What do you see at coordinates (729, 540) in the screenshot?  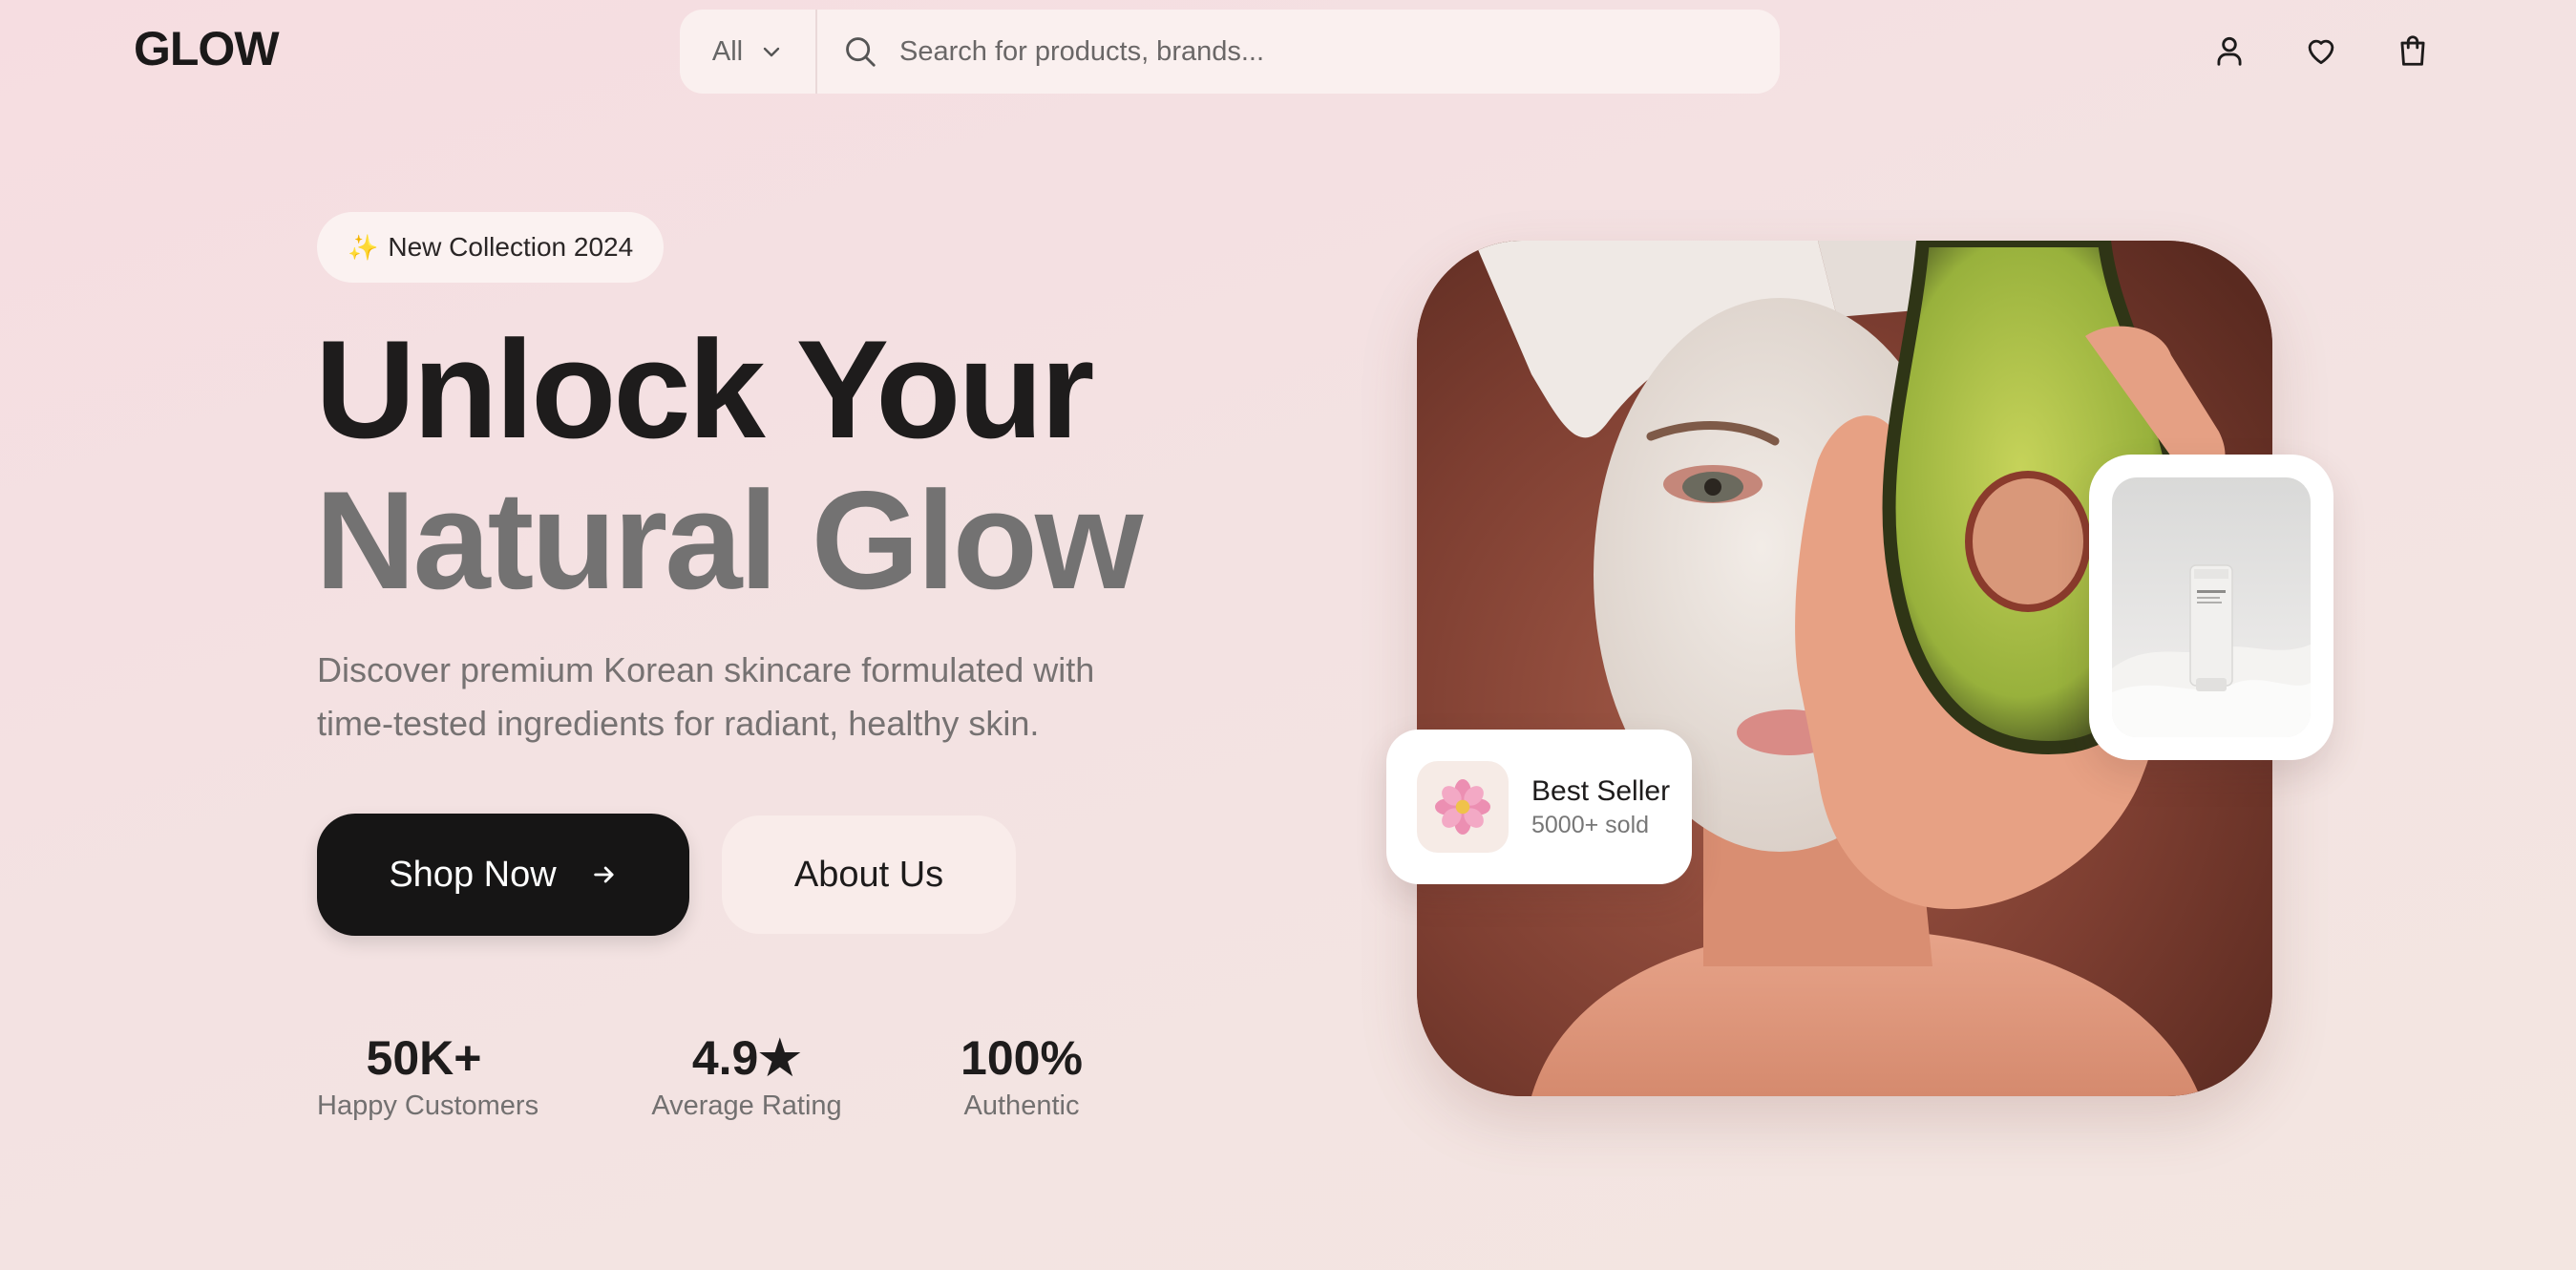 I see `headline-line2: Natural Glow` at bounding box center [729, 540].